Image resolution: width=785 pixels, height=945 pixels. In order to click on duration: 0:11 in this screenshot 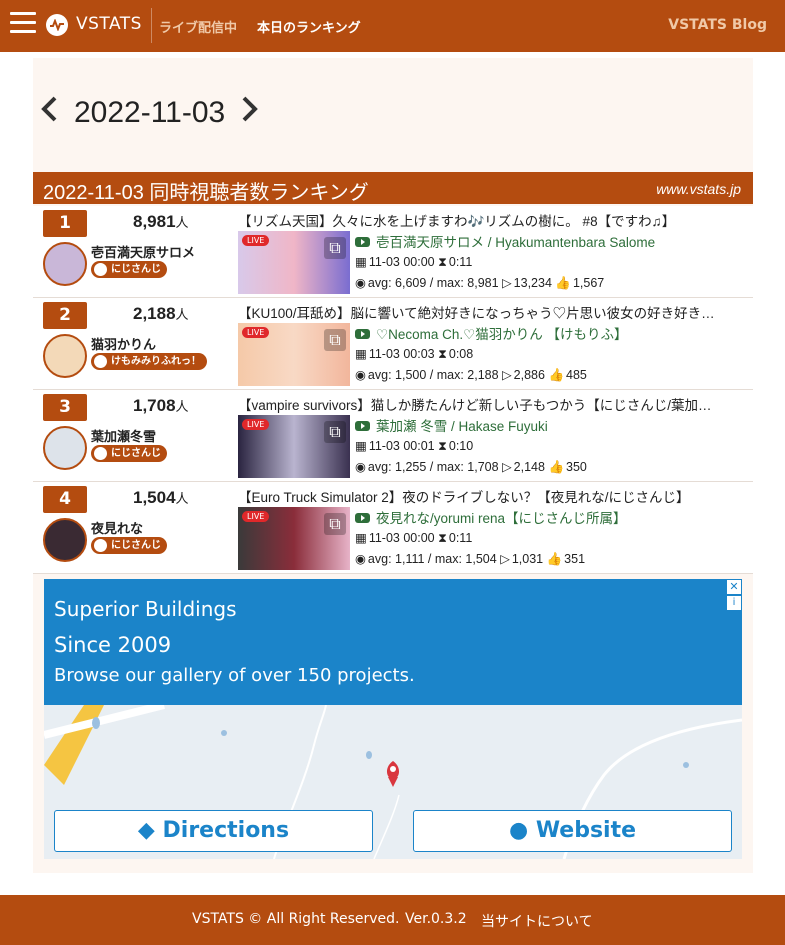, I will do `click(460, 262)`.